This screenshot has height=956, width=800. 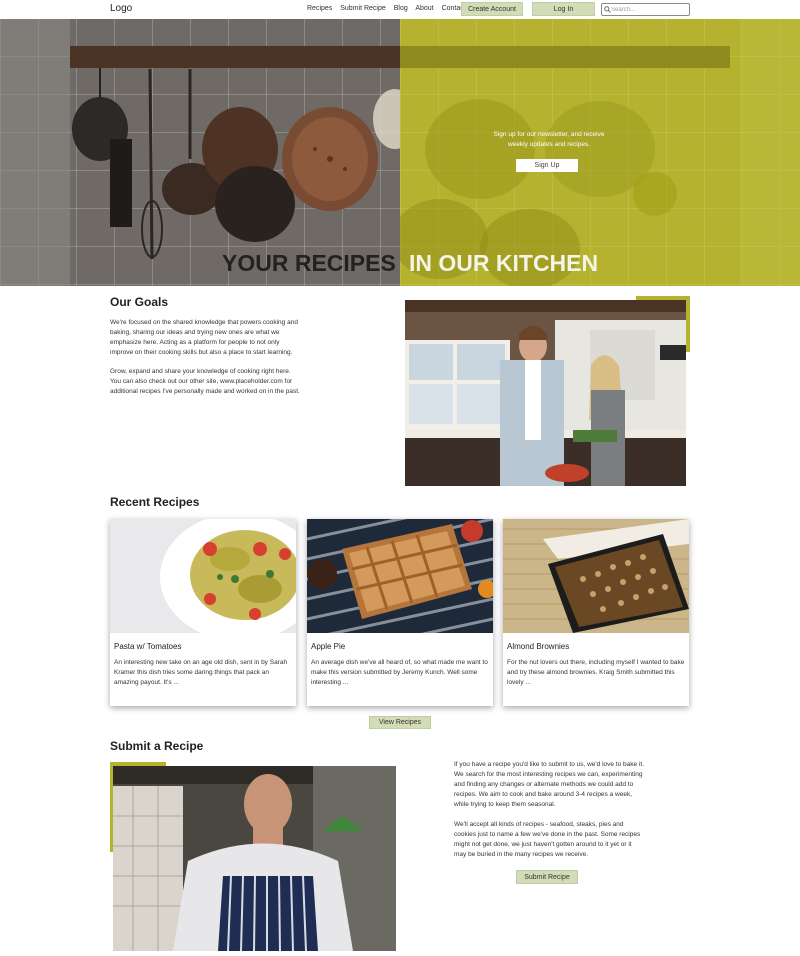 I want to click on hero-overlay-cookware, so click(x=600, y=152).